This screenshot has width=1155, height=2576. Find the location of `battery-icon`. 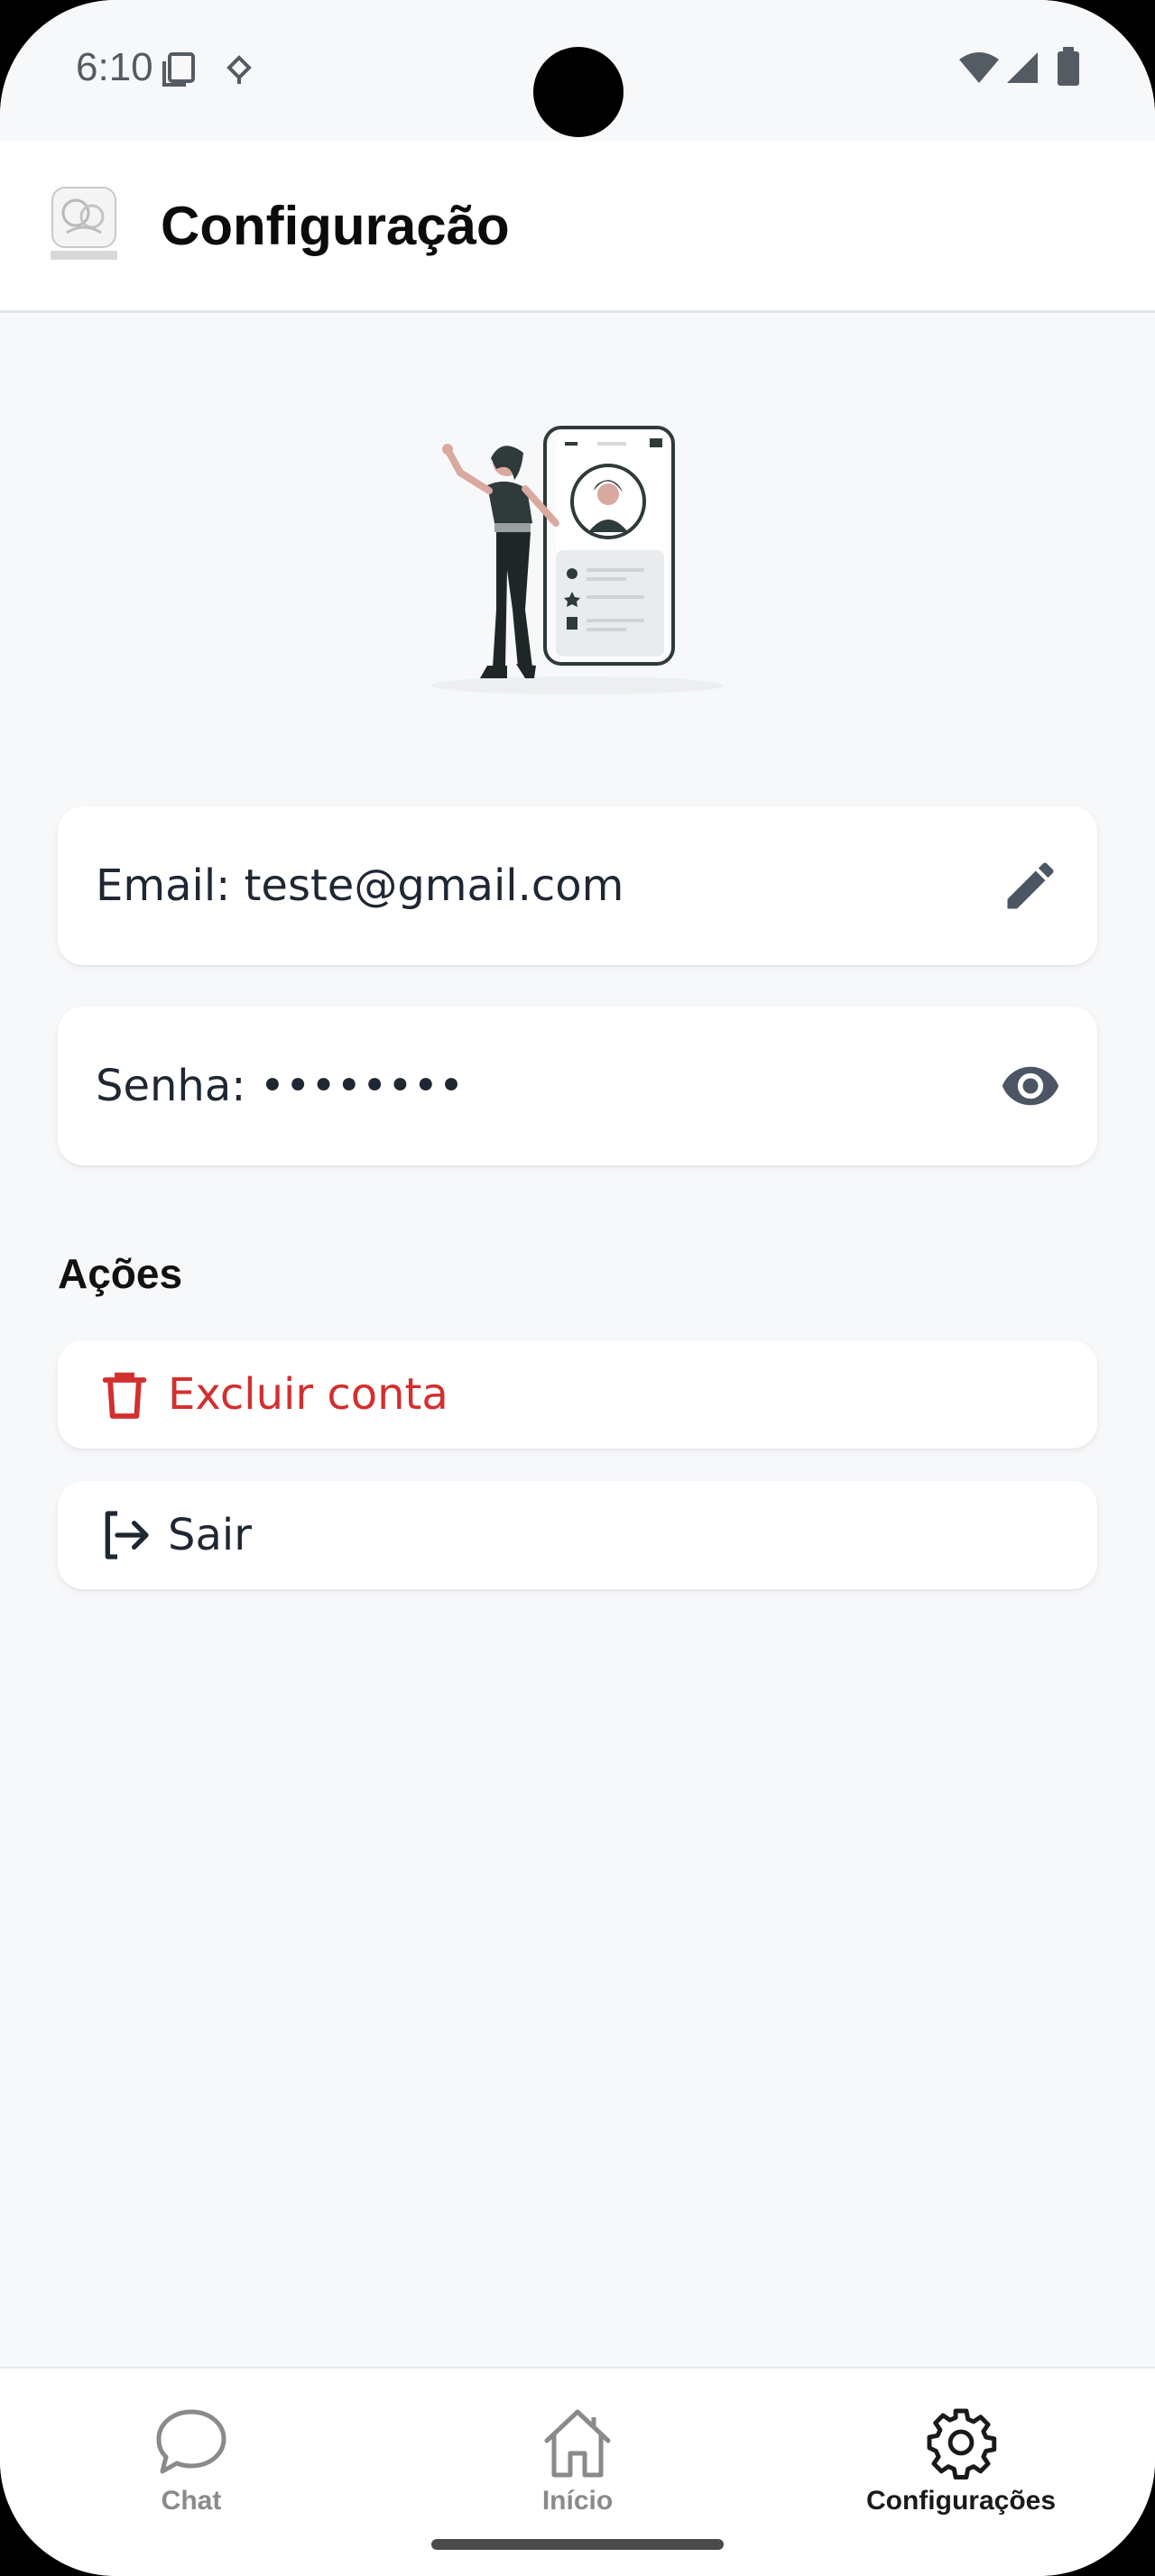

battery-icon is located at coordinates (1068, 66).